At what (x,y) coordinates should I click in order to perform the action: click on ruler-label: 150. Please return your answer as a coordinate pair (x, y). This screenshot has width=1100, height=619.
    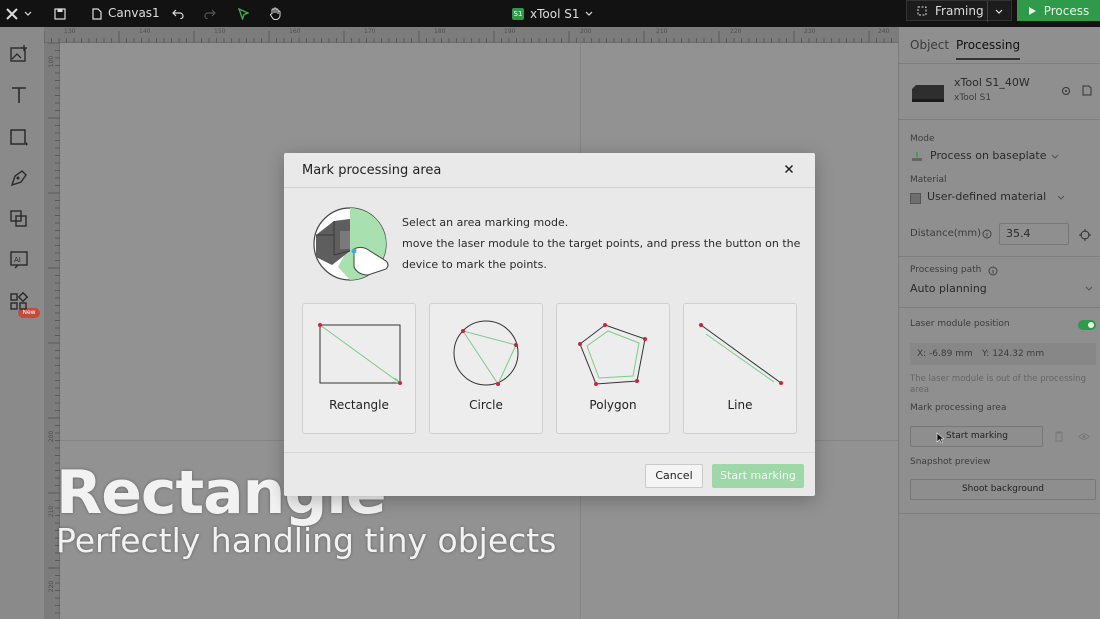
    Looking at the image, I should click on (220, 31).